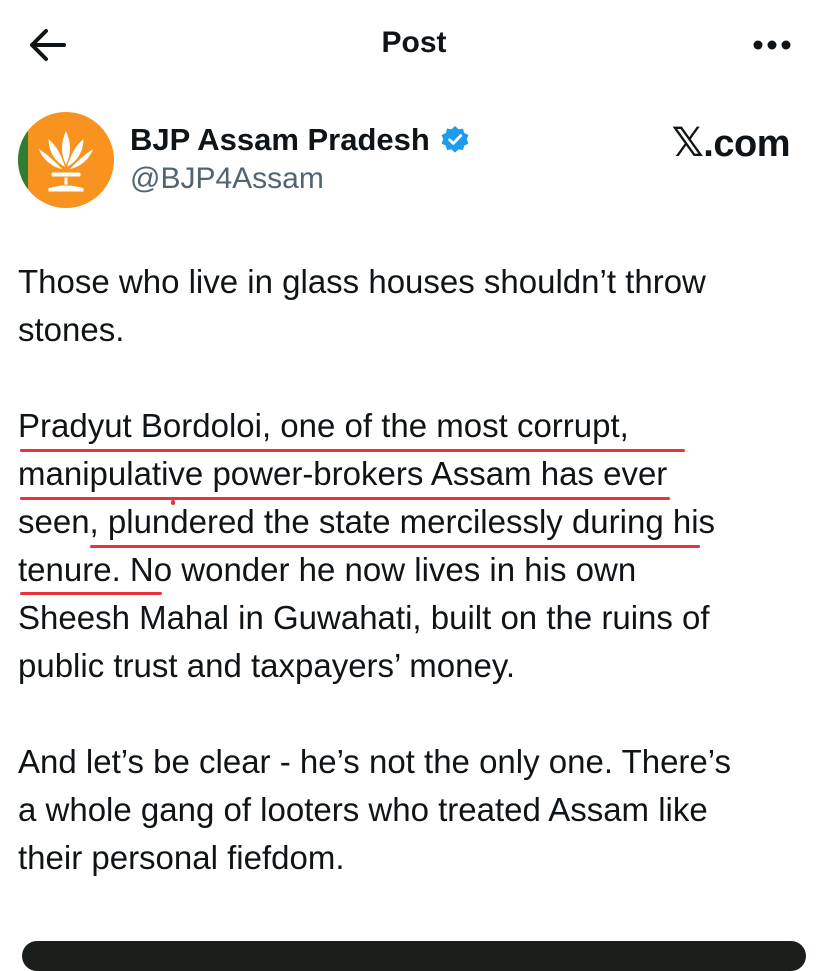  Describe the element at coordinates (687, 143) in the screenshot. I see `x-logo-icon: 𝕏` at that location.